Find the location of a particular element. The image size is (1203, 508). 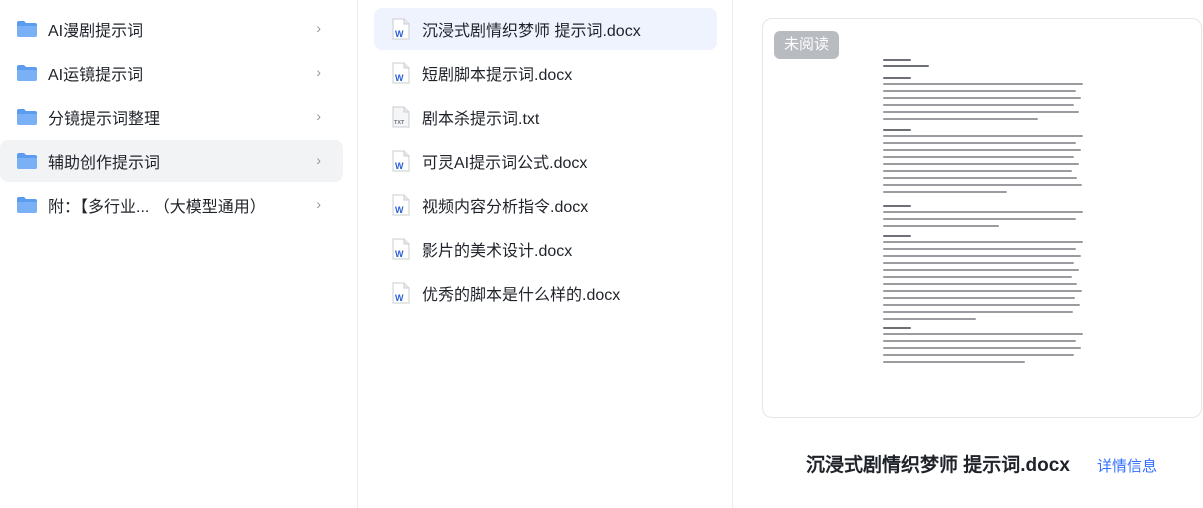

unread-badge: 未阅读 is located at coordinates (807, 45).